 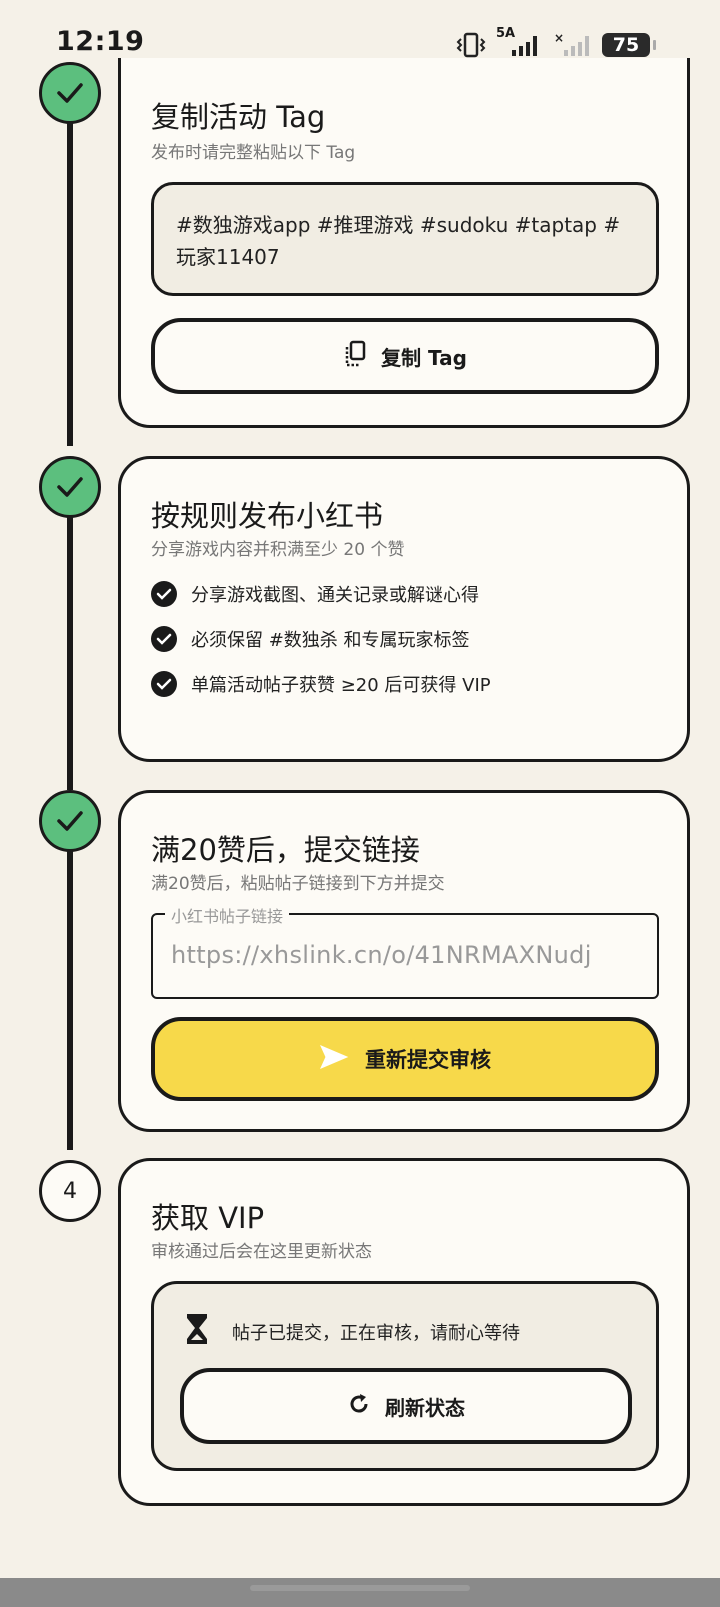 What do you see at coordinates (330, 640) in the screenshot?
I see `rule-text: 必须保留 #数独杀 和专属玩家标签` at bounding box center [330, 640].